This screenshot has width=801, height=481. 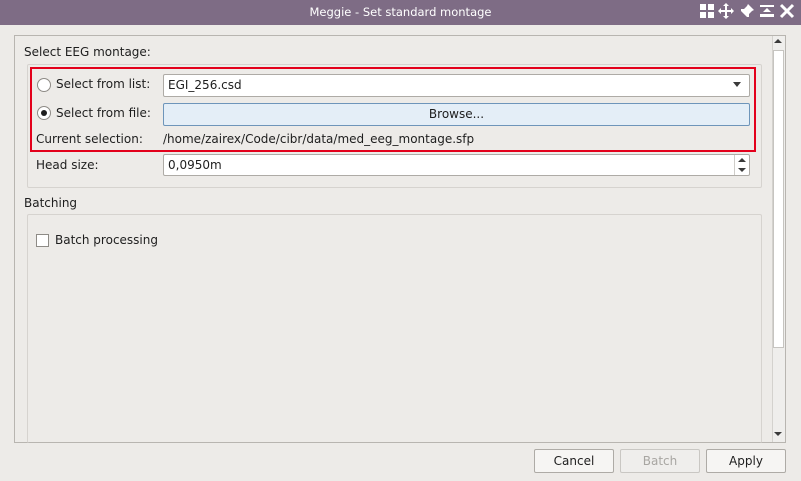 I want to click on minimize-icon, so click(x=767, y=12).